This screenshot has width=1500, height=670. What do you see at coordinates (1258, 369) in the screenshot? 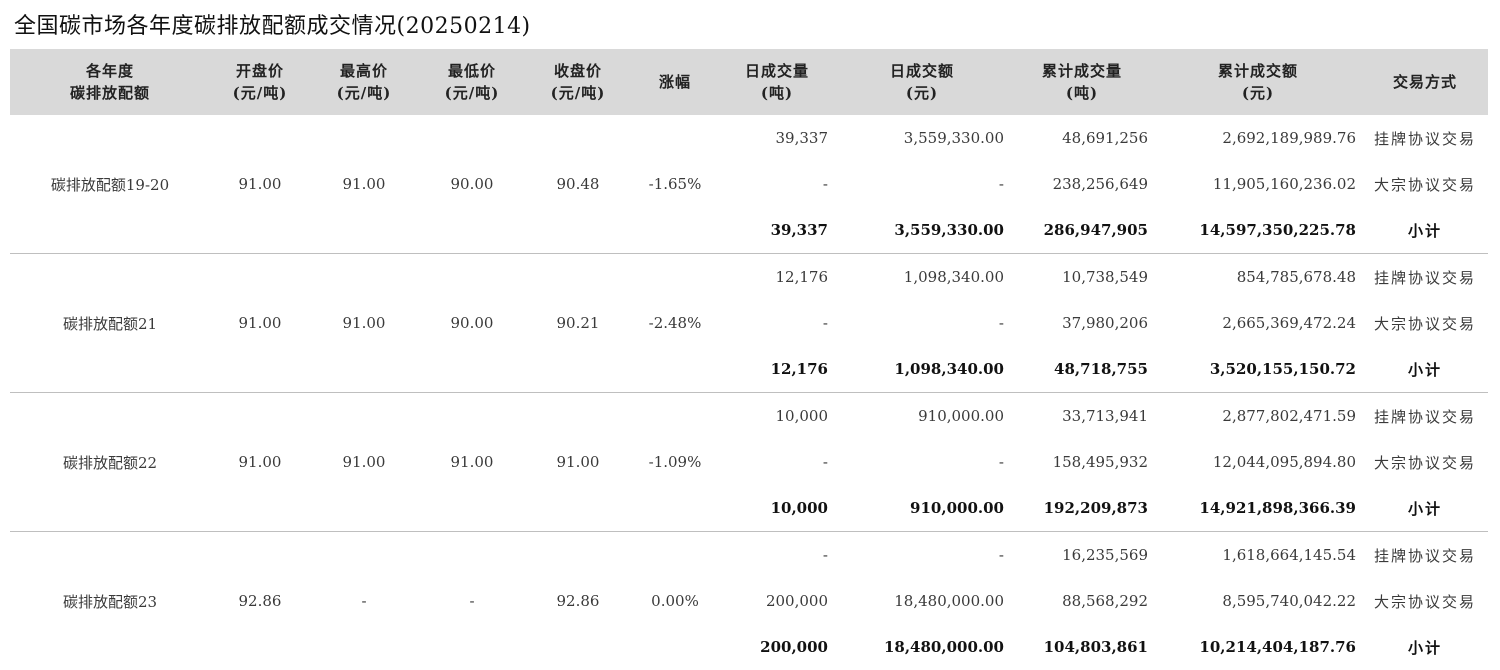
I see `cumulative-amount-cell: 3,520,155,150.72` at bounding box center [1258, 369].